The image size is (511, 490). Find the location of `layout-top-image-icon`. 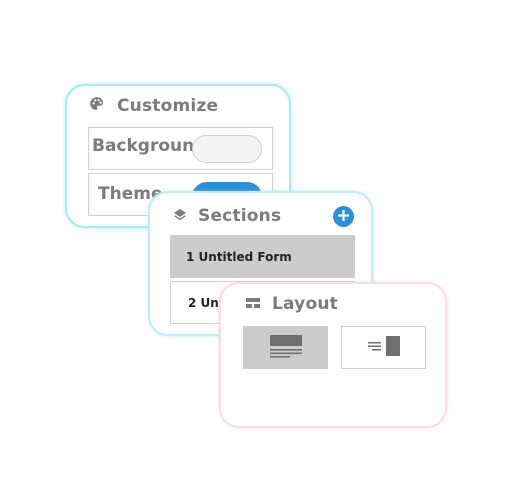

layout-top-image-icon is located at coordinates (286, 348).